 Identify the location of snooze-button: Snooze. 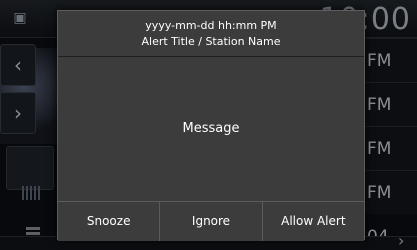
(109, 221).